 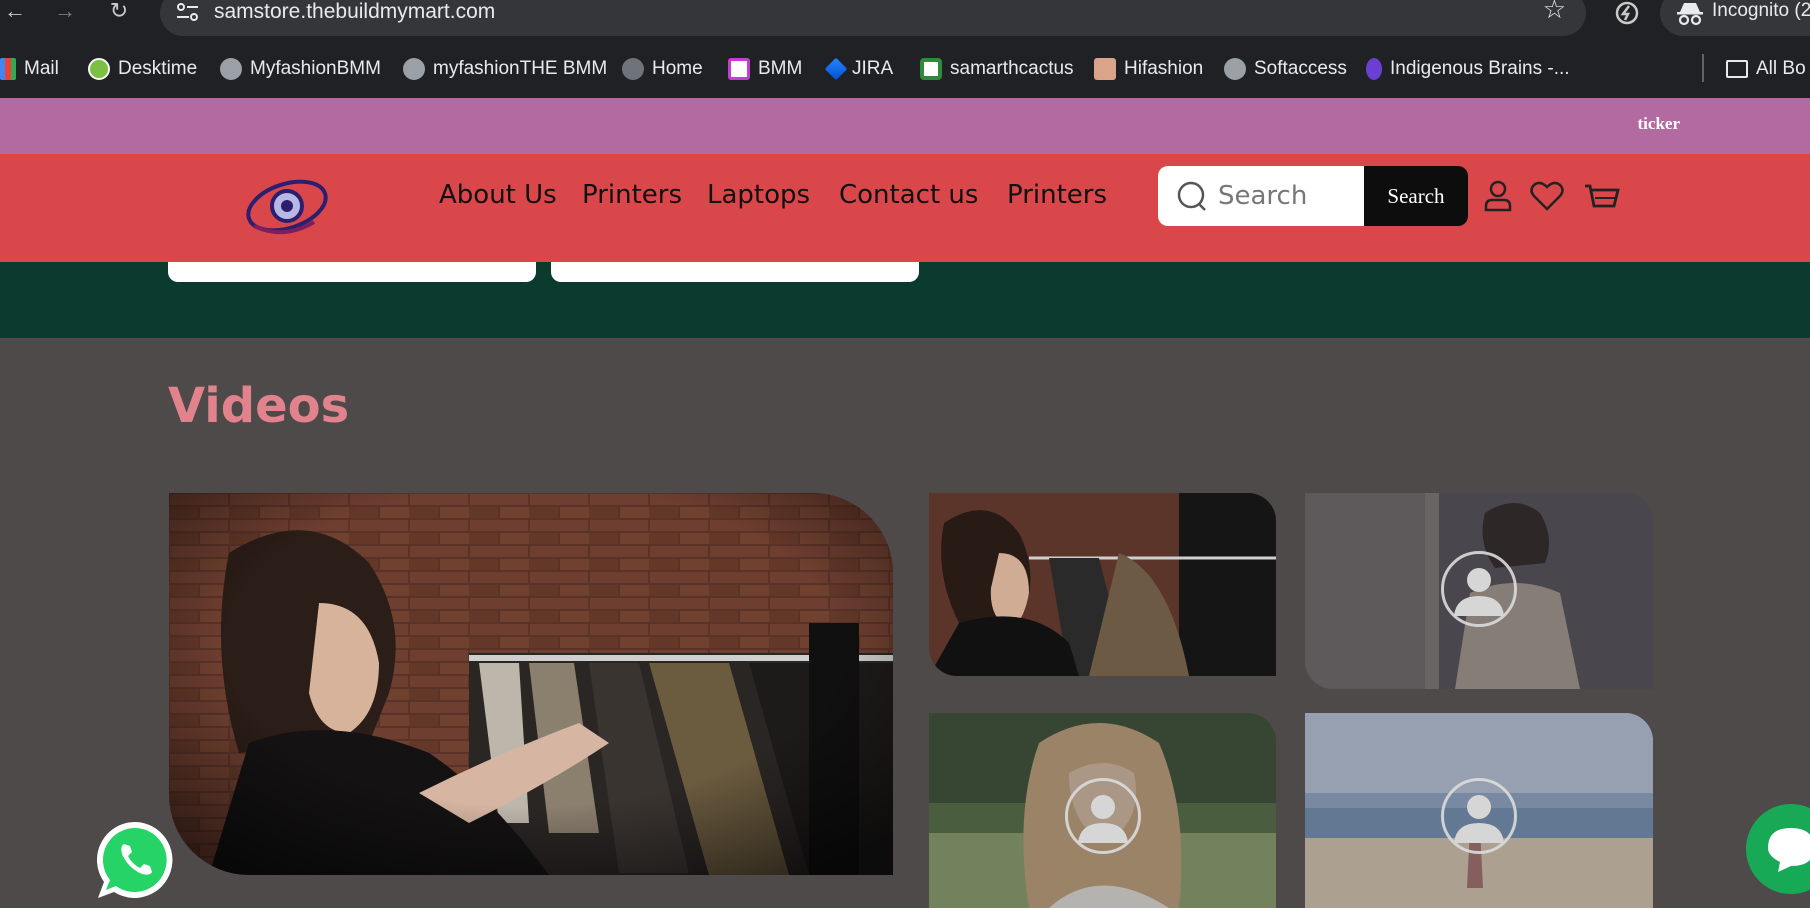 What do you see at coordinates (1164, 68) in the screenshot?
I see `bookmark-label: Hifashion` at bounding box center [1164, 68].